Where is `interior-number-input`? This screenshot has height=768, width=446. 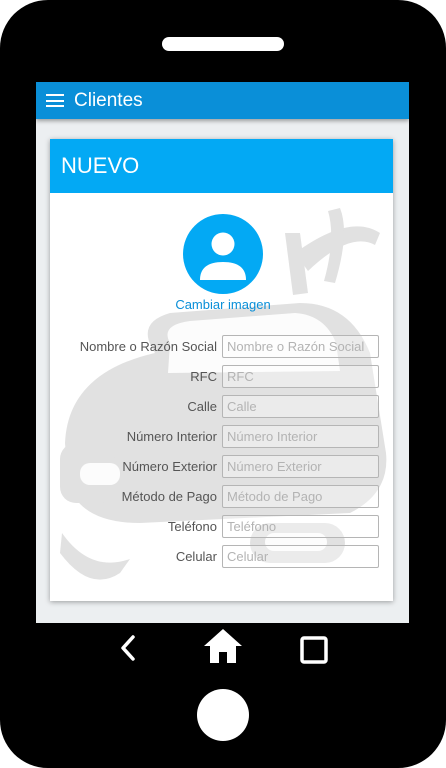
interior-number-input is located at coordinates (300, 436).